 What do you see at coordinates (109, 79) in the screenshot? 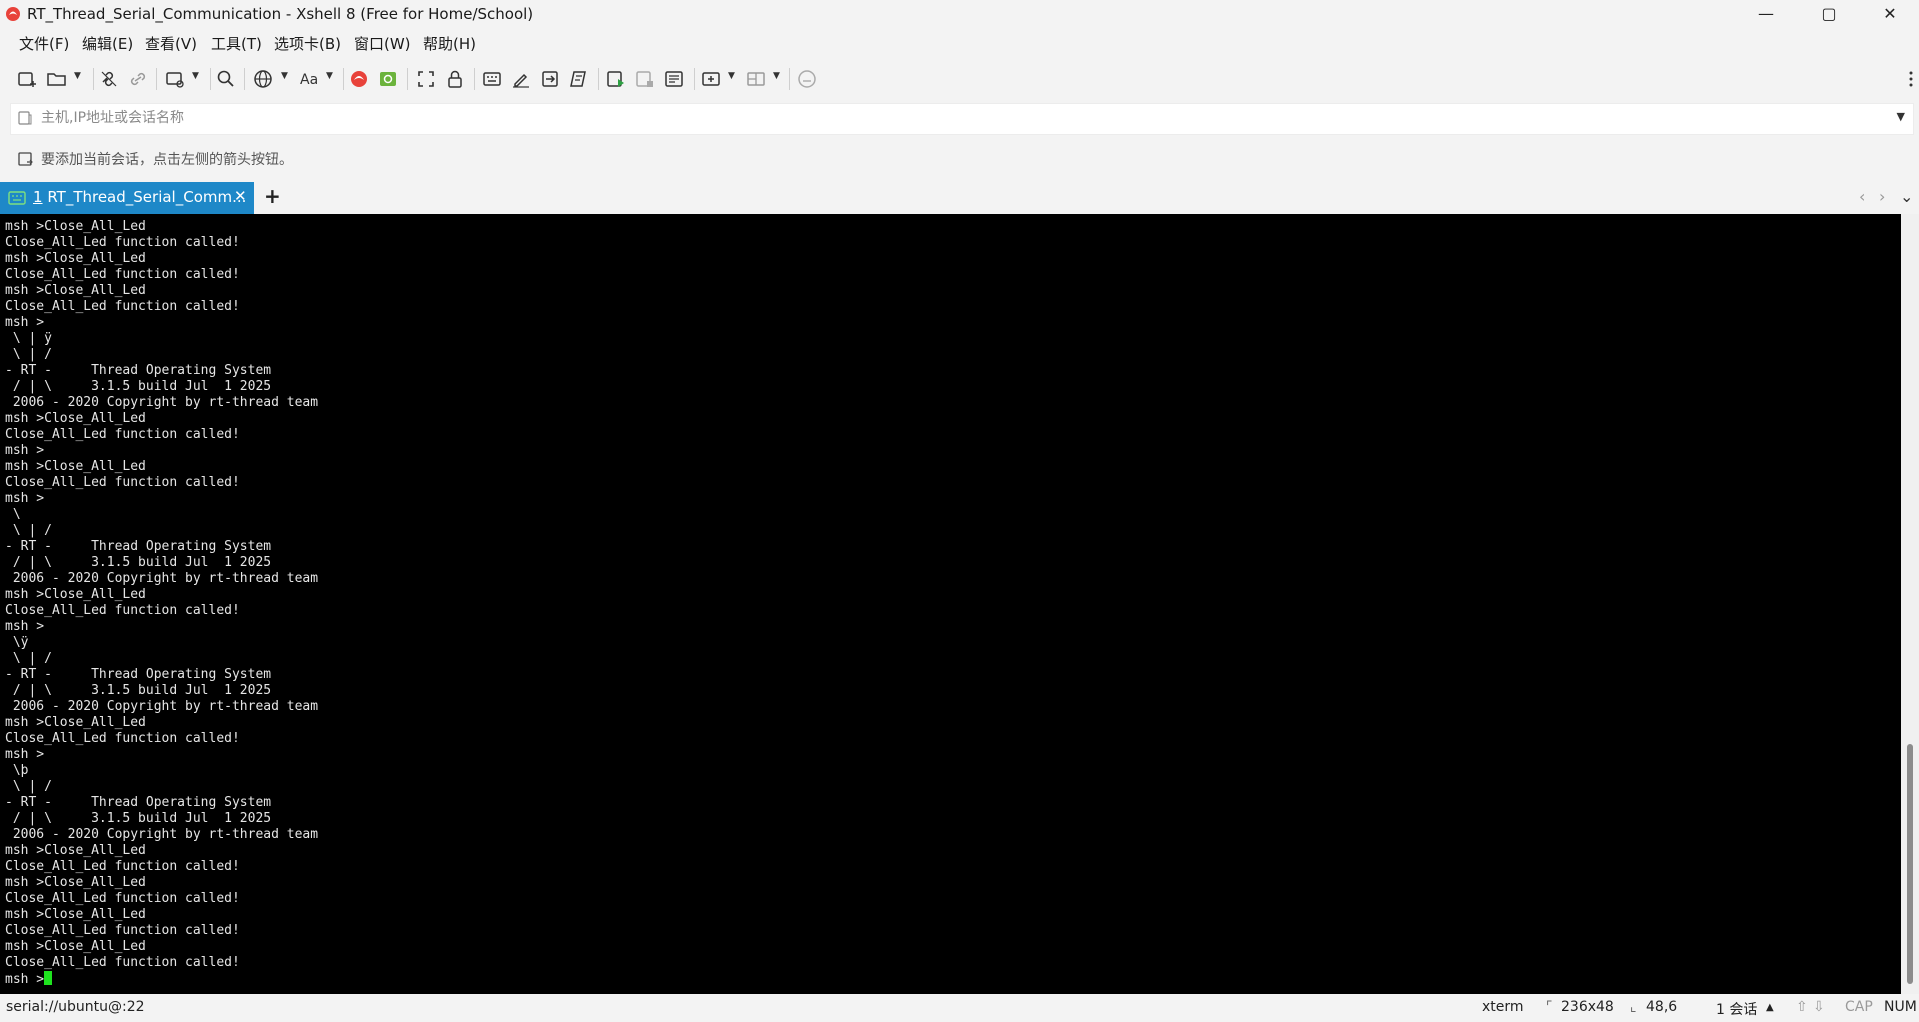
I see `disconnect-icon` at bounding box center [109, 79].